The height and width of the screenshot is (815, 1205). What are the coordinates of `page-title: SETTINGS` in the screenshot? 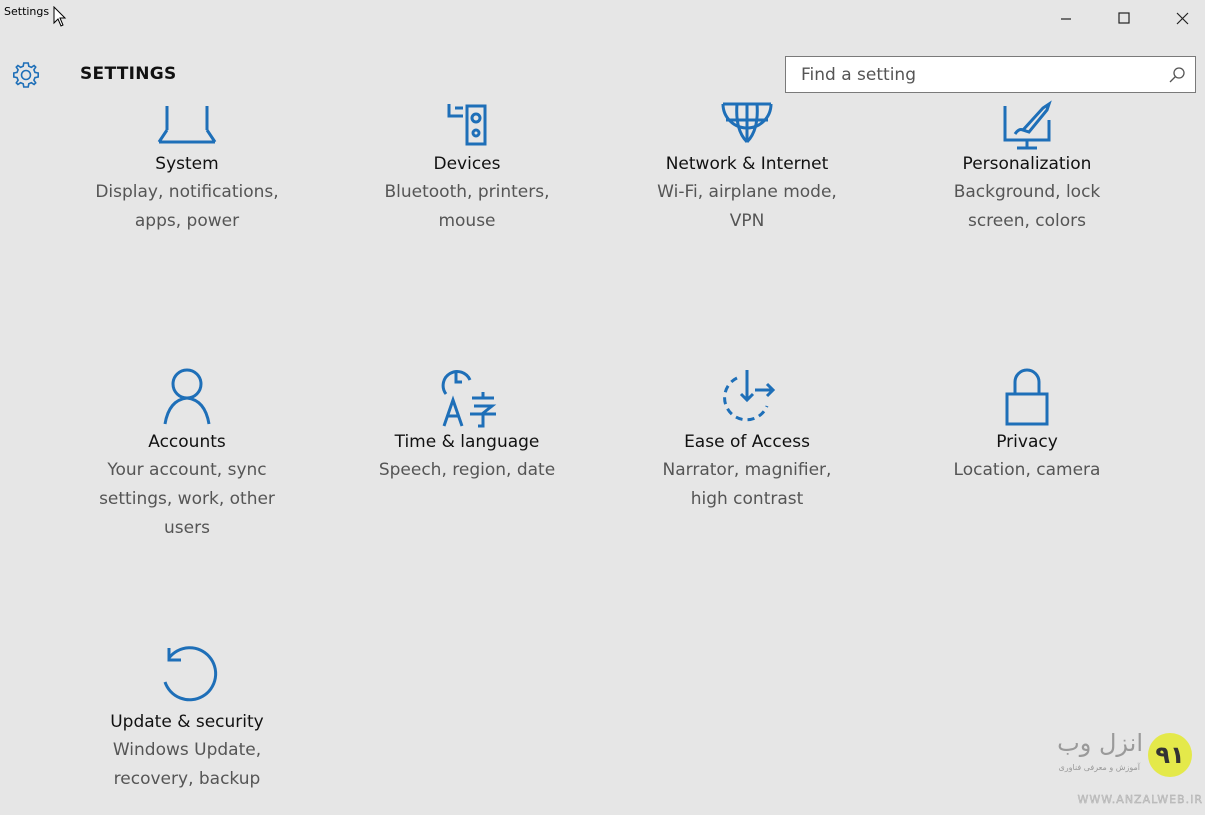 It's located at (128, 74).